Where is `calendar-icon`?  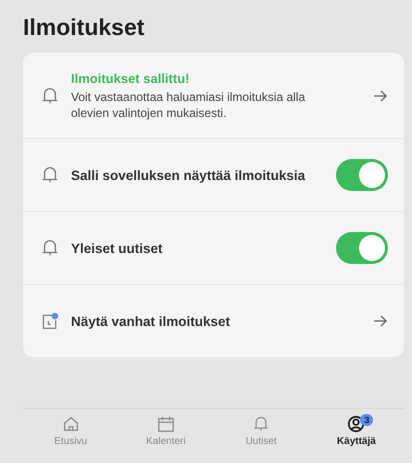
calendar-icon is located at coordinates (165, 424).